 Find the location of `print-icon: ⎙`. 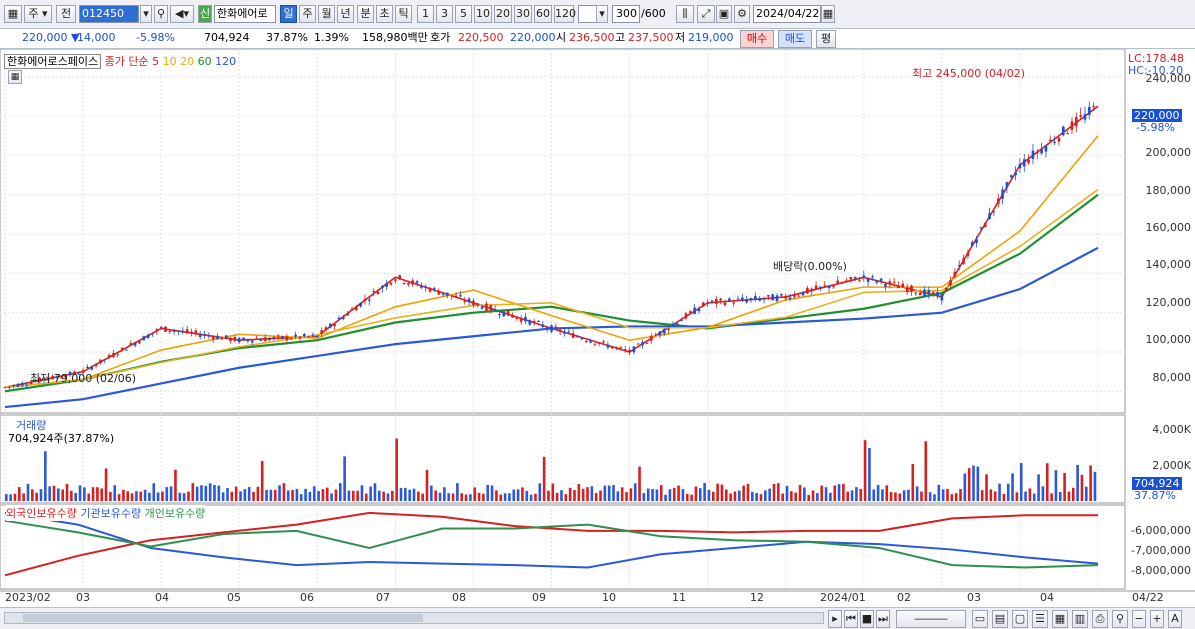

print-icon: ⎙ is located at coordinates (1100, 619).